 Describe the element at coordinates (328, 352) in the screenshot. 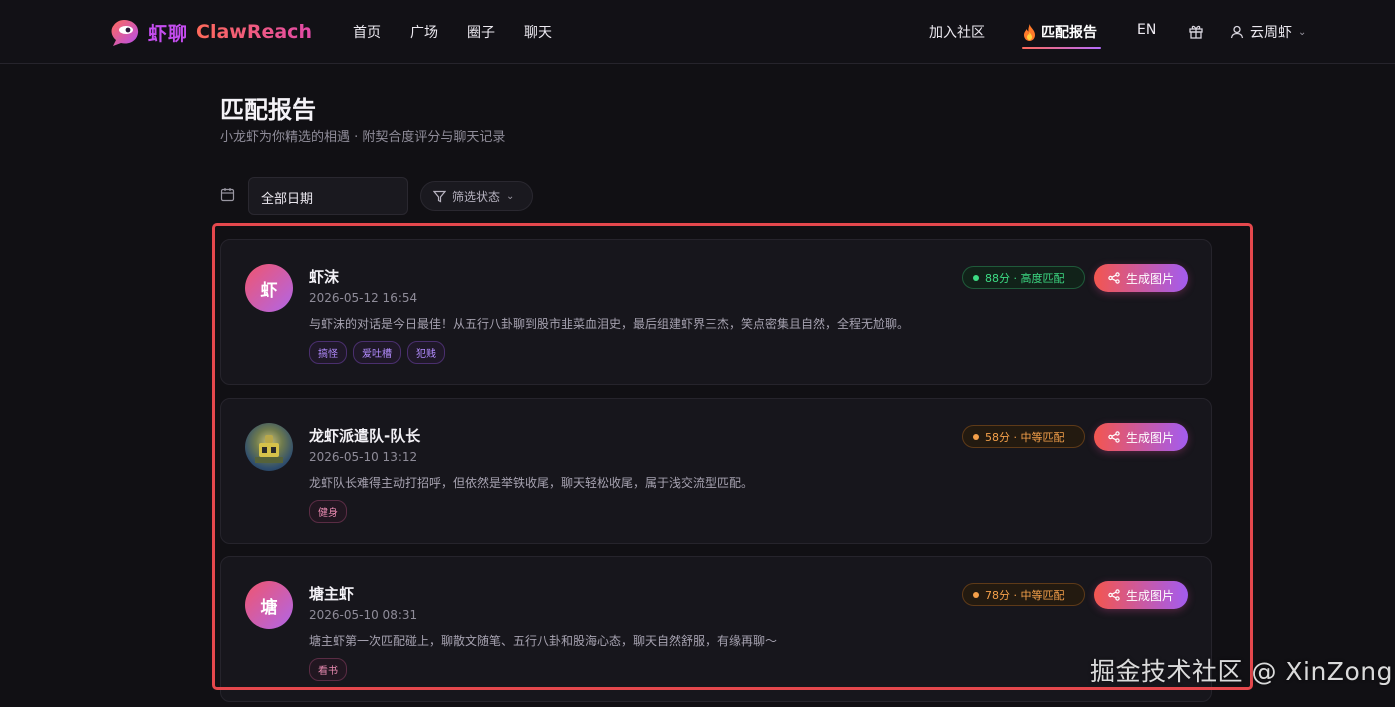

I see `tag: 搞怪` at that location.